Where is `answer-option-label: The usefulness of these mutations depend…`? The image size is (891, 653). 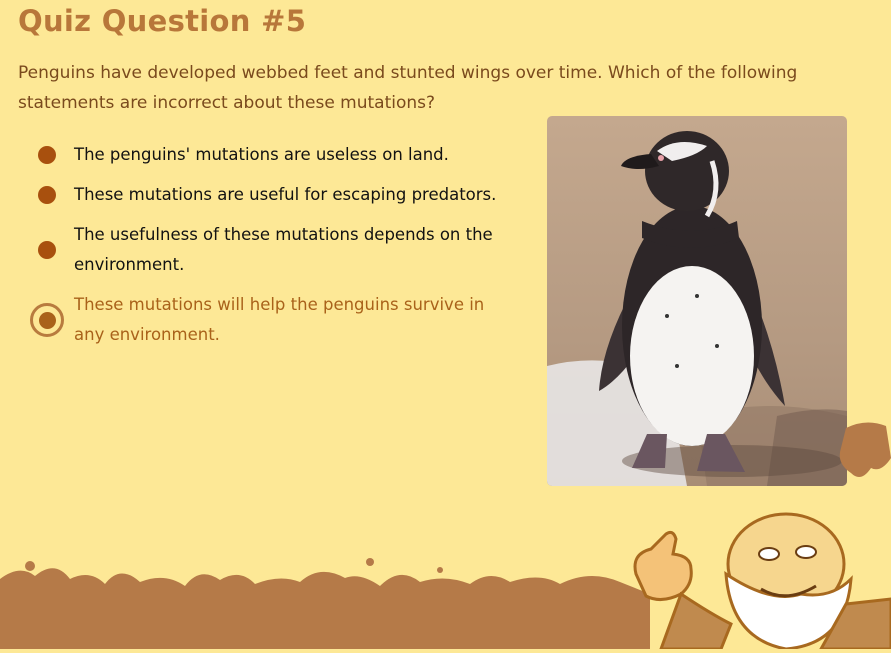 answer-option-label: The usefulness of these mutations depend… is located at coordinates (283, 249).